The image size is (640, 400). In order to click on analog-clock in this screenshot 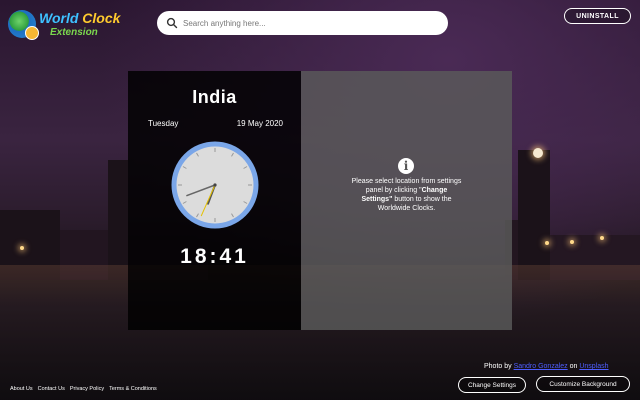, I will do `click(215, 185)`.